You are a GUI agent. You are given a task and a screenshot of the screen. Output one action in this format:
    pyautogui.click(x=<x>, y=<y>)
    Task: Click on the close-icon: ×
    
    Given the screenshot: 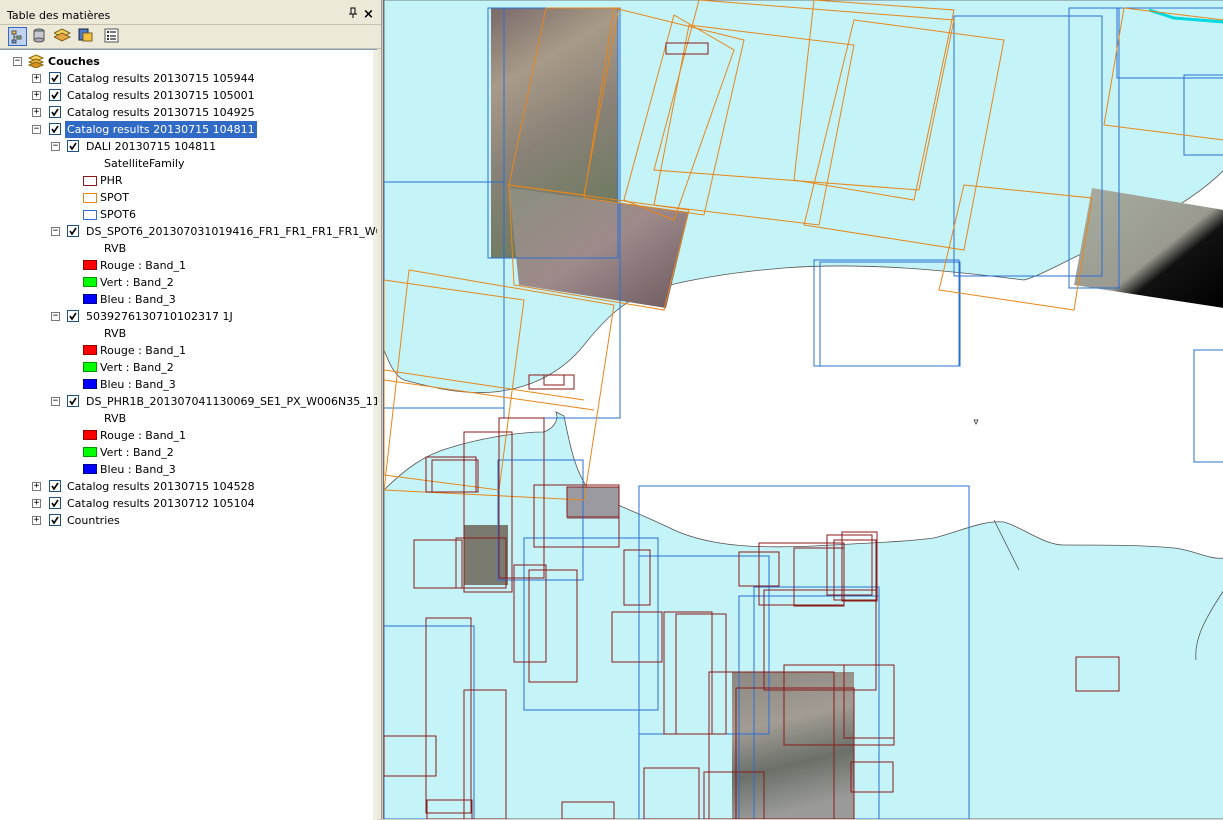 What is the action you would take?
    pyautogui.click(x=368, y=14)
    